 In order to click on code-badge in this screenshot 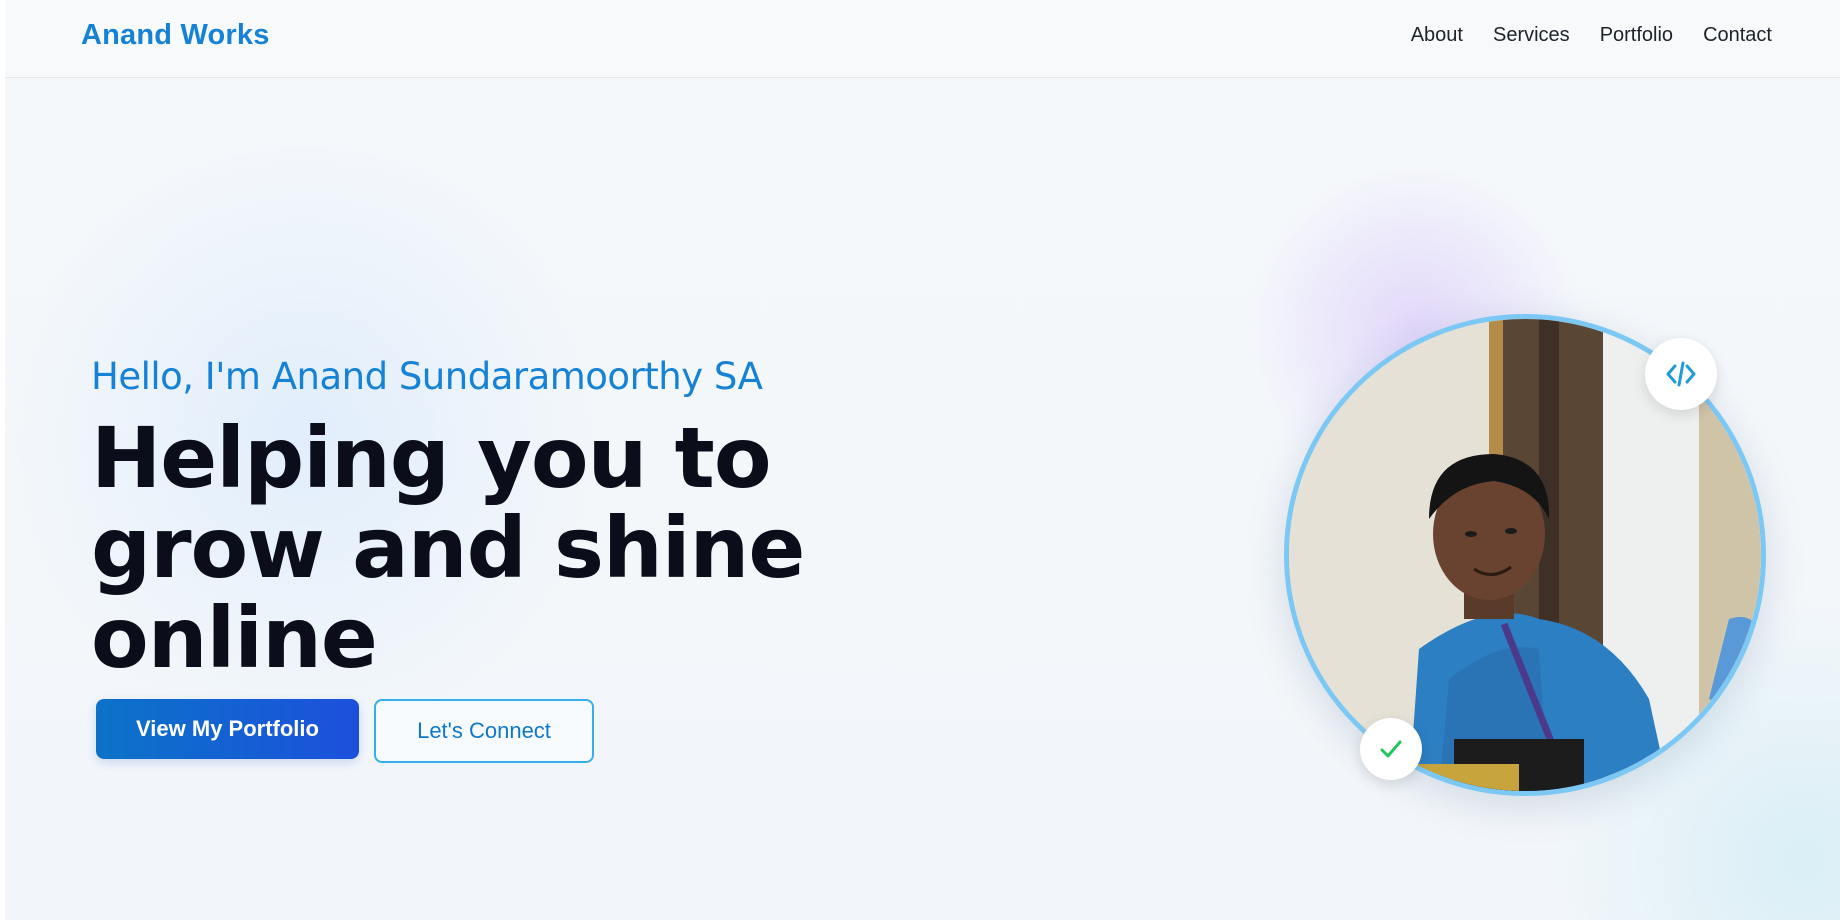, I will do `click(1681, 374)`.